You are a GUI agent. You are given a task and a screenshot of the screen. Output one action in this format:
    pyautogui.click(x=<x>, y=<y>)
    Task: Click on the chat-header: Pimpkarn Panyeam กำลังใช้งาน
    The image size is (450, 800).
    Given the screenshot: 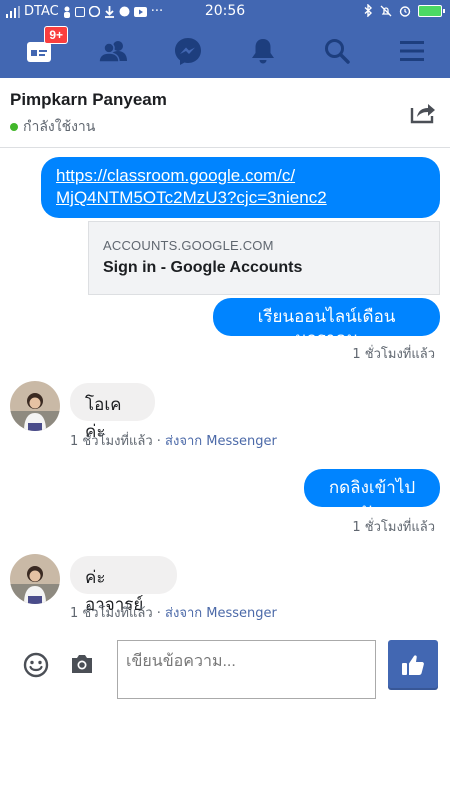 What is the action you would take?
    pyautogui.click(x=225, y=113)
    